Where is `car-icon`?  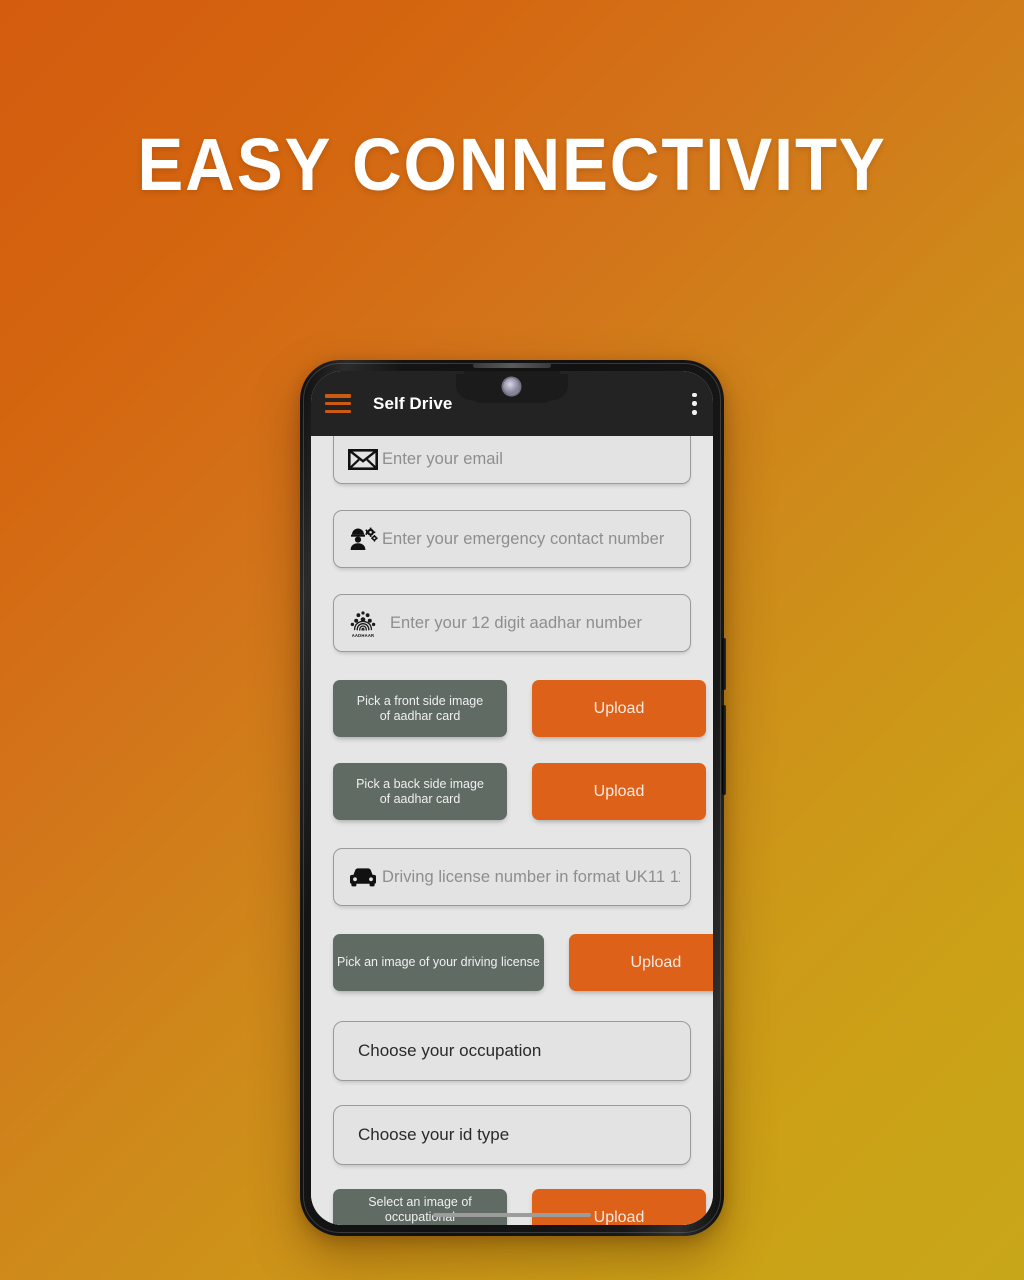 car-icon is located at coordinates (363, 877).